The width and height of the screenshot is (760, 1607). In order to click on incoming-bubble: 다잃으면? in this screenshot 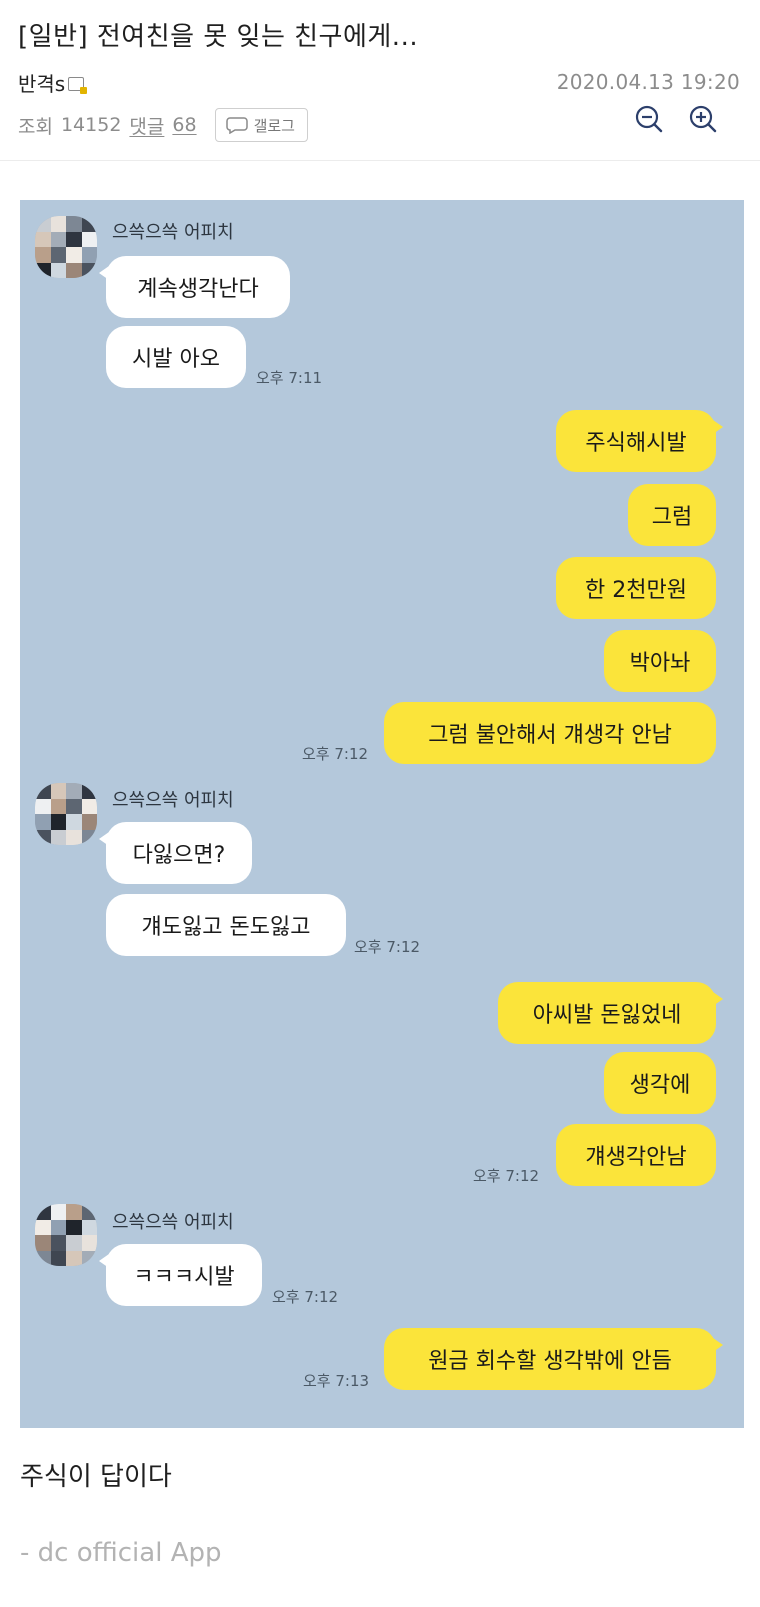, I will do `click(175, 853)`.